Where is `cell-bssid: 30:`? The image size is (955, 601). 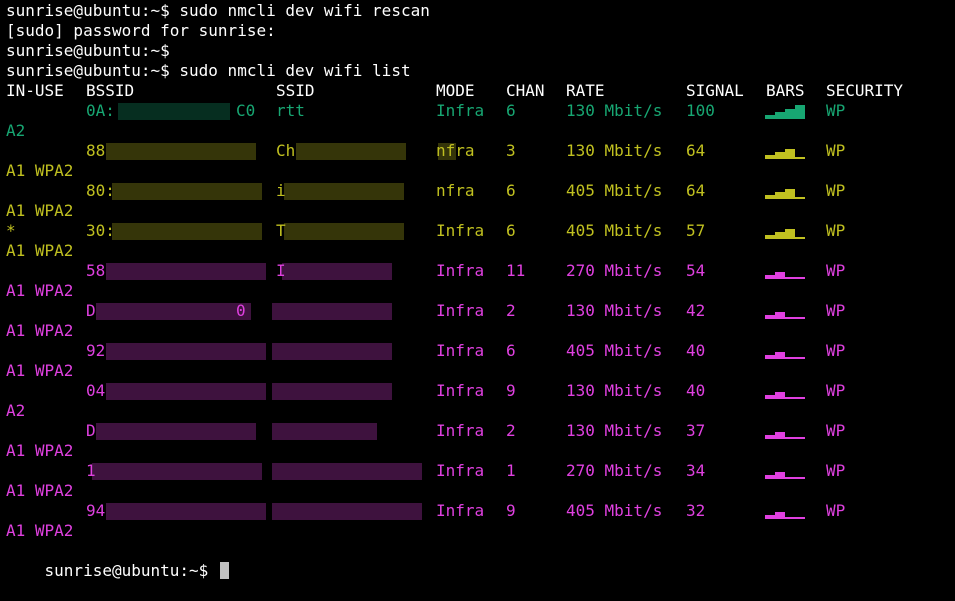 cell-bssid: 30: is located at coordinates (100, 230).